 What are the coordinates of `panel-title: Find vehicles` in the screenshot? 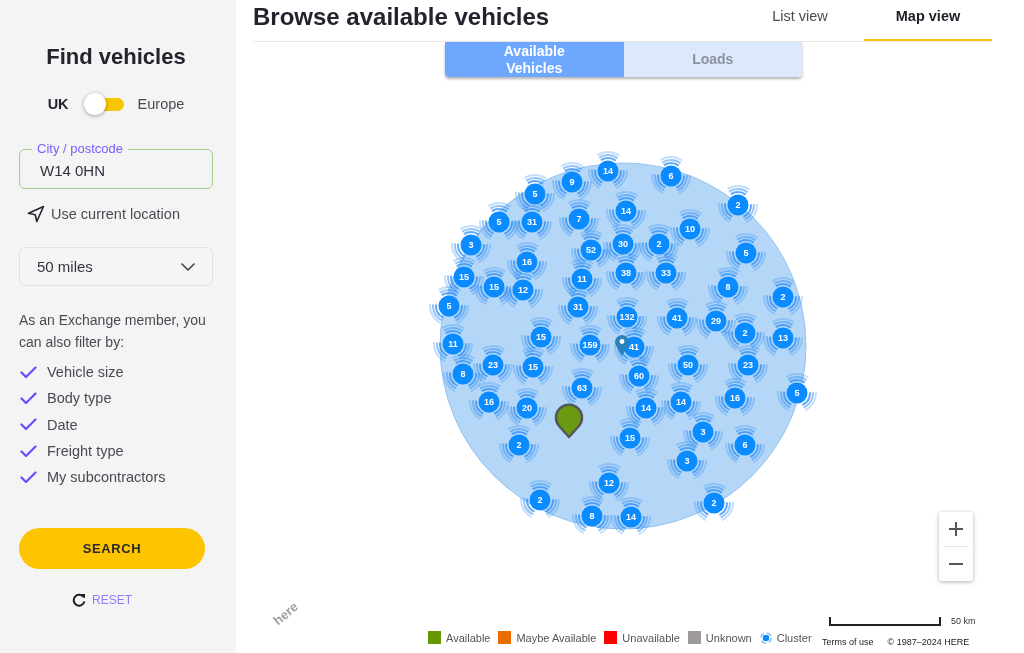 It's located at (116, 57).